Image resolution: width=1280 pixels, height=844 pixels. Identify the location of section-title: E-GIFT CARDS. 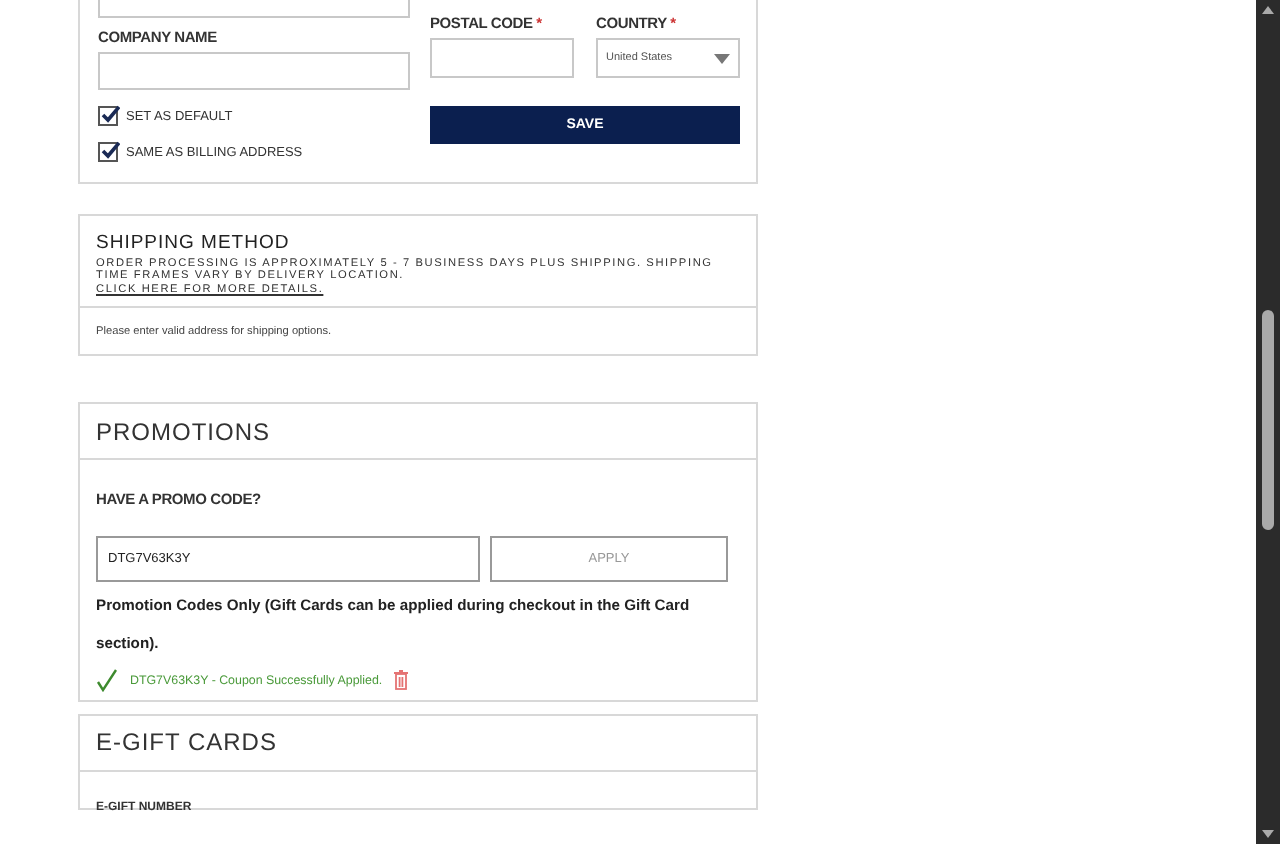
(187, 742).